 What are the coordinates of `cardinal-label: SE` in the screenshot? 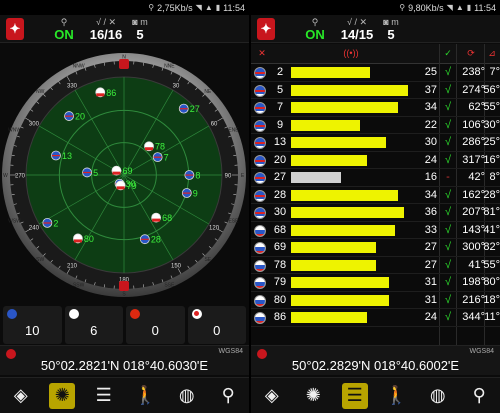 It's located at (207, 260).